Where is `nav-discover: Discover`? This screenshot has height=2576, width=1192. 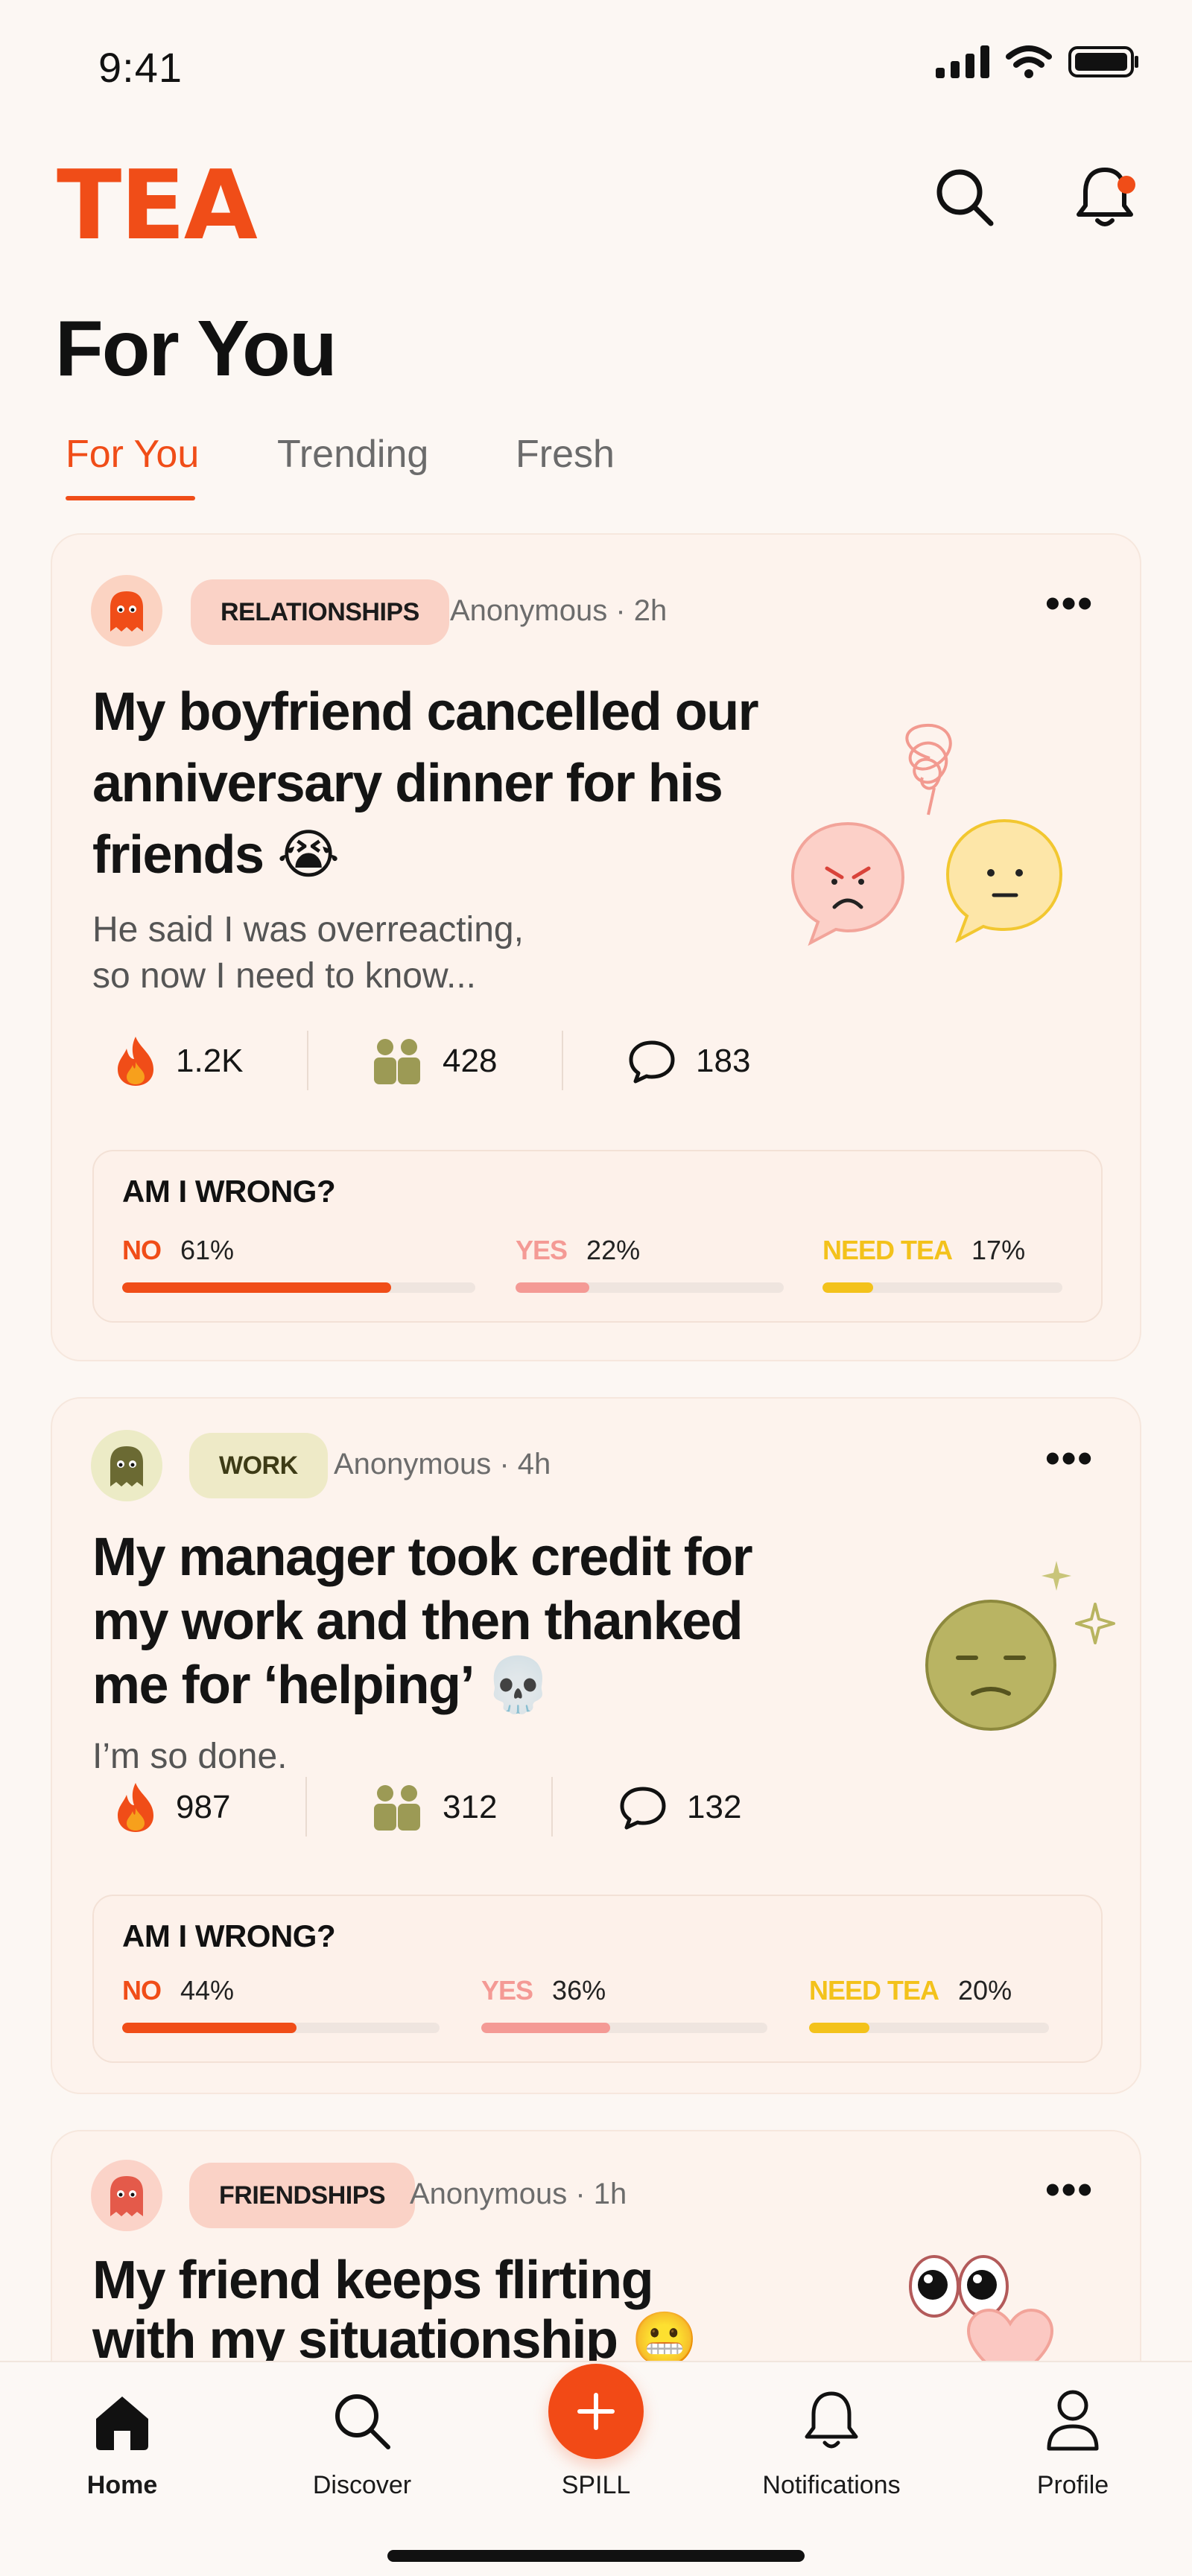
nav-discover: Discover is located at coordinates (362, 2431).